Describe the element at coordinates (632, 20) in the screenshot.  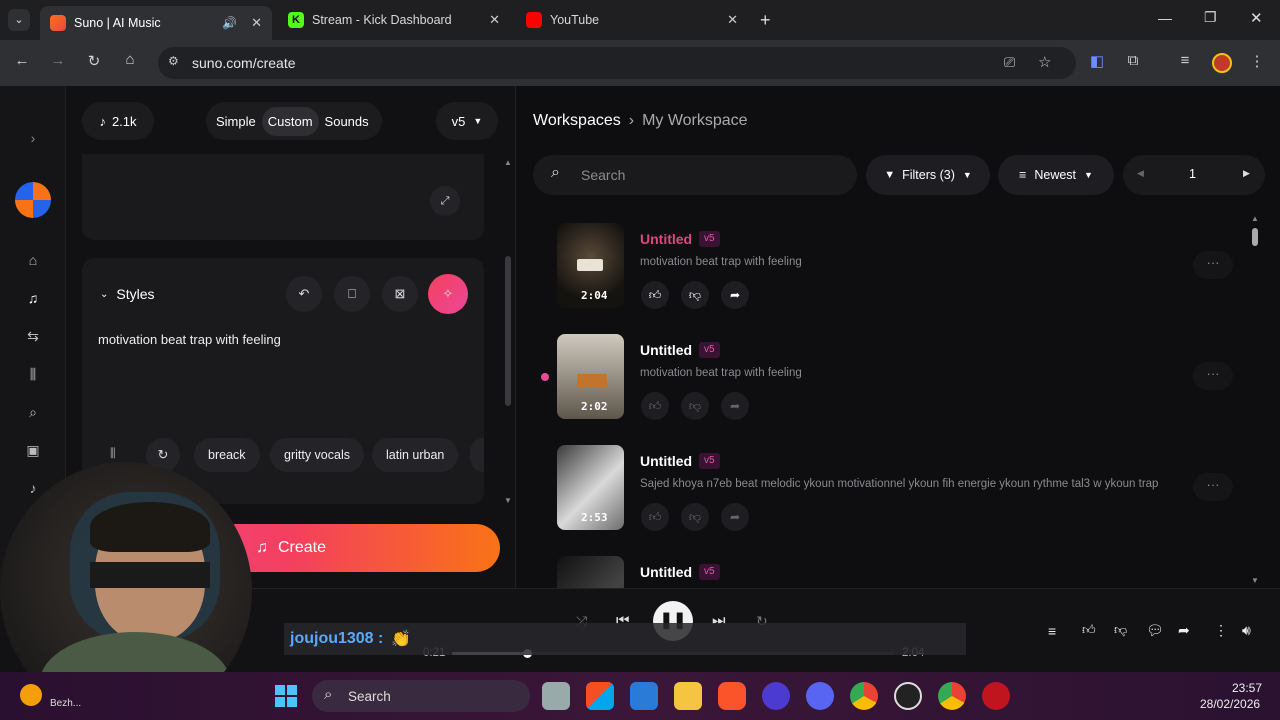
I see `tab-youtube: YouTube ✕` at that location.